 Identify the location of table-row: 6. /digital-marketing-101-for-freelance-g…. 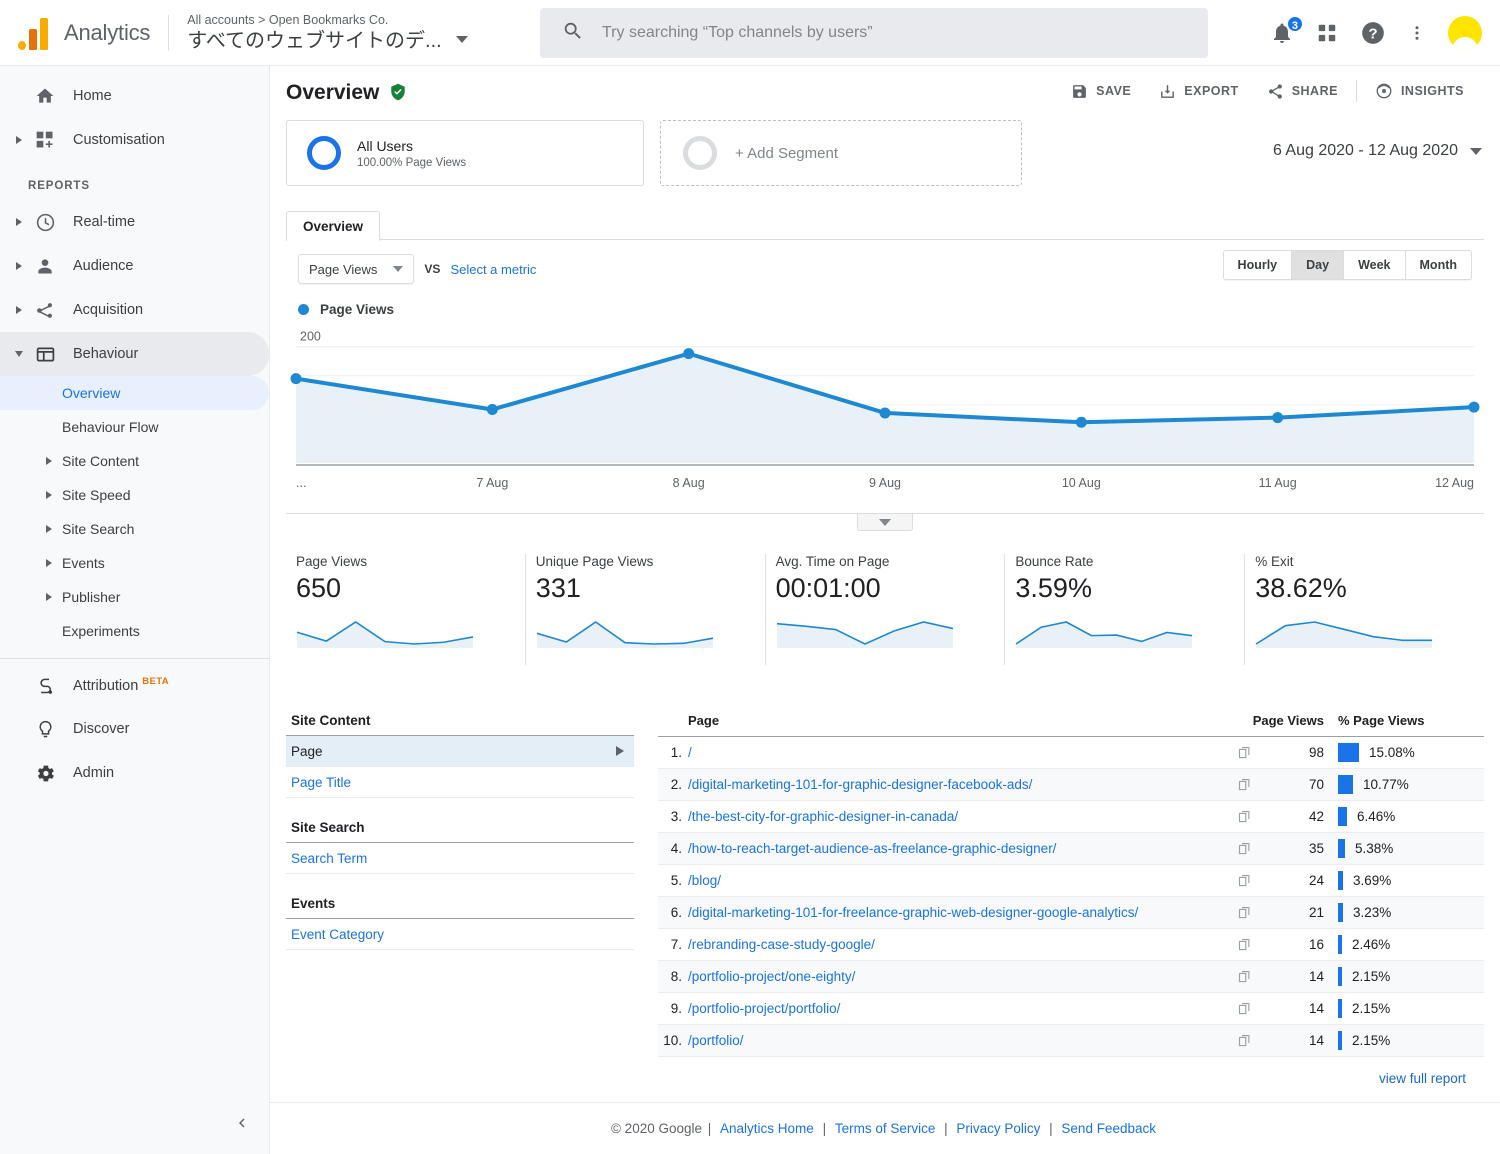
(1071, 913).